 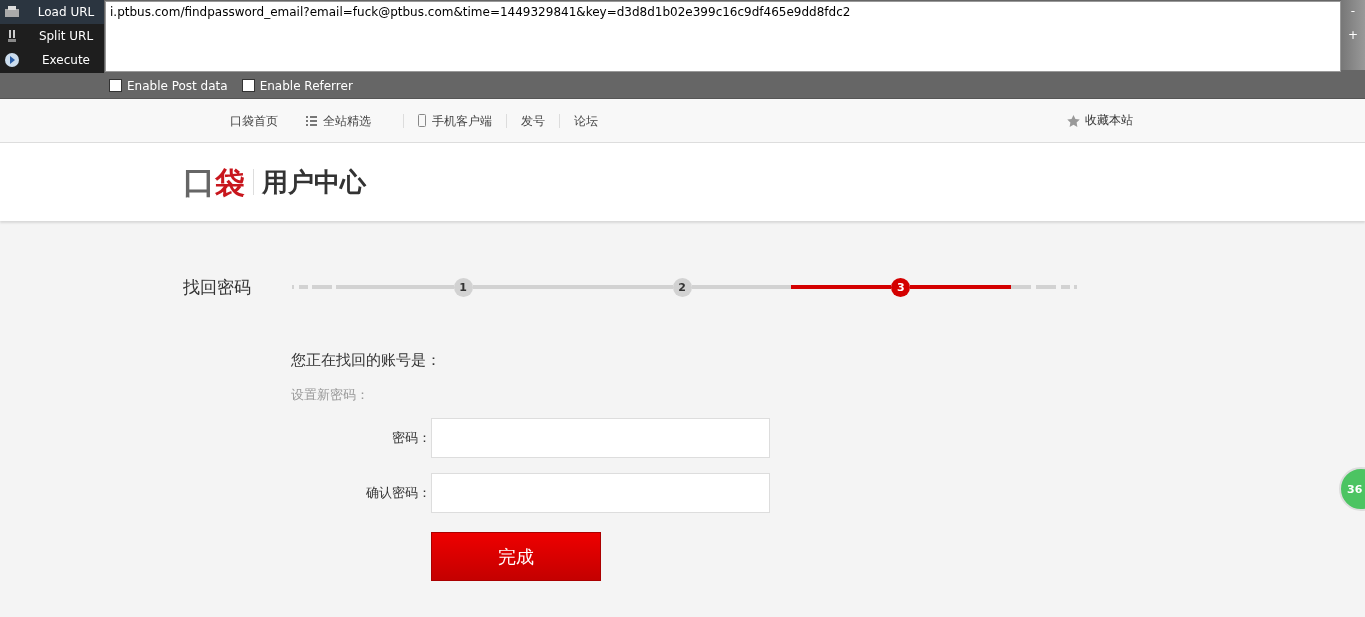 What do you see at coordinates (330, 395) in the screenshot?
I see `section-label: 设置新密码：` at bounding box center [330, 395].